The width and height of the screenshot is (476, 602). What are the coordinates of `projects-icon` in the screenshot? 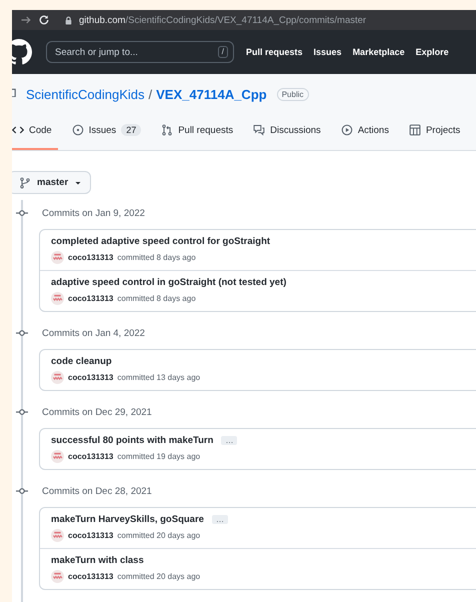 It's located at (414, 130).